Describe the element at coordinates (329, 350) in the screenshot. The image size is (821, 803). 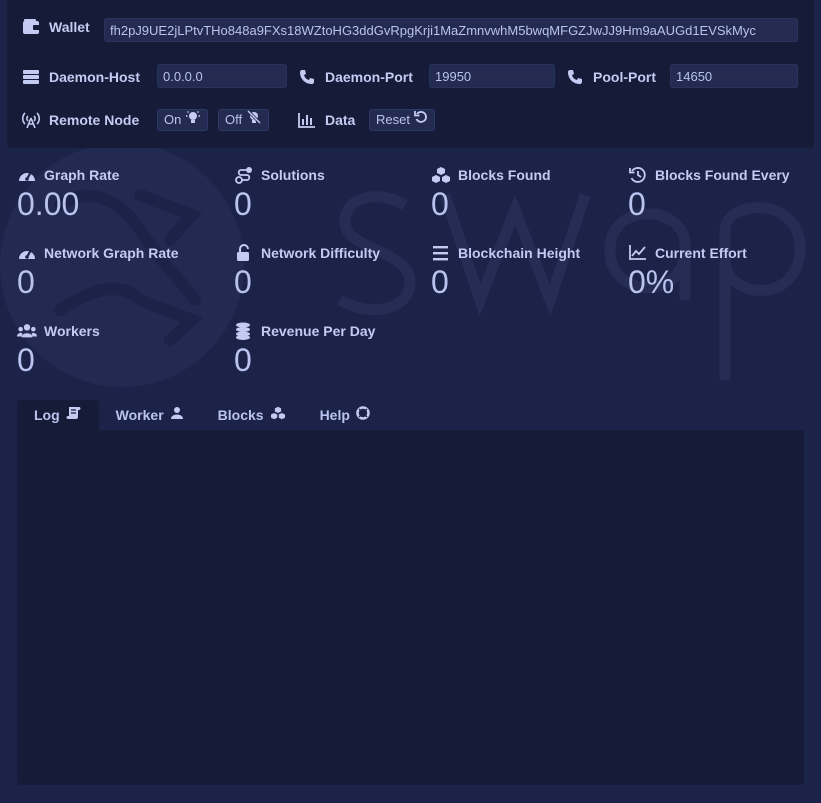
I see `stat-revenue-per-day: Revenue Per Day 0` at that location.